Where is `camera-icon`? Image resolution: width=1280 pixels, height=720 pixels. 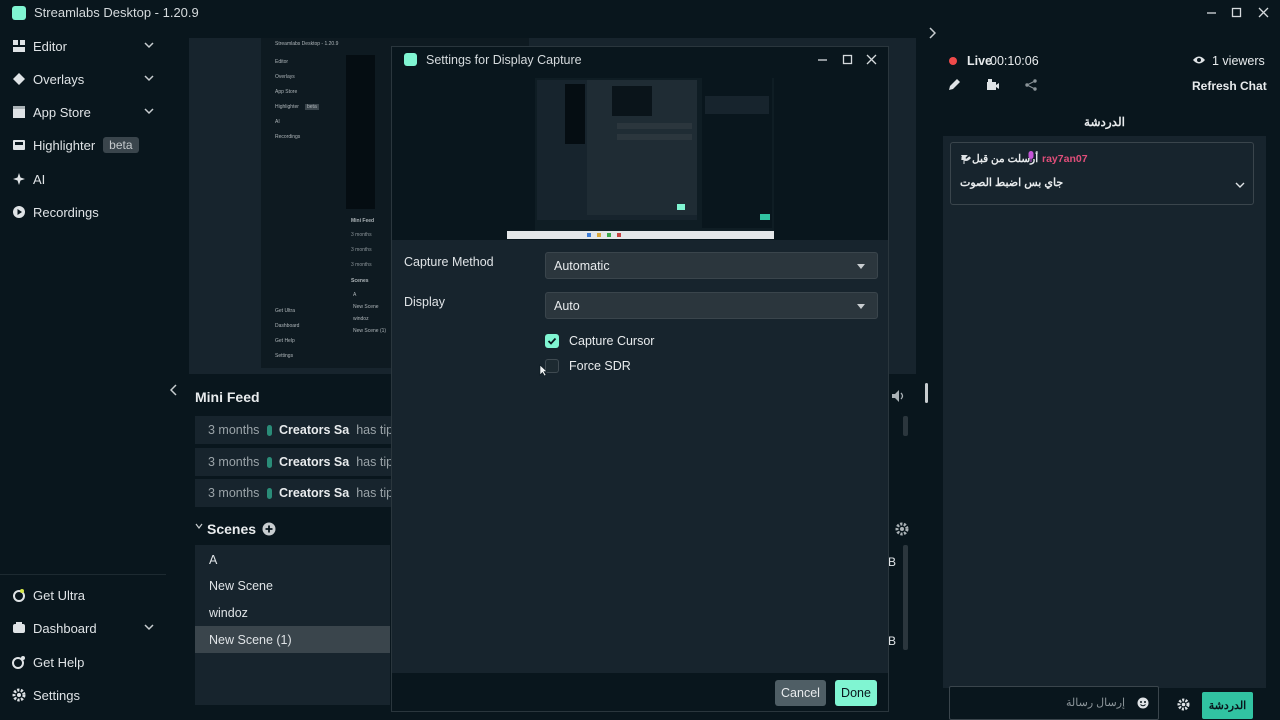
camera-icon is located at coordinates (993, 85).